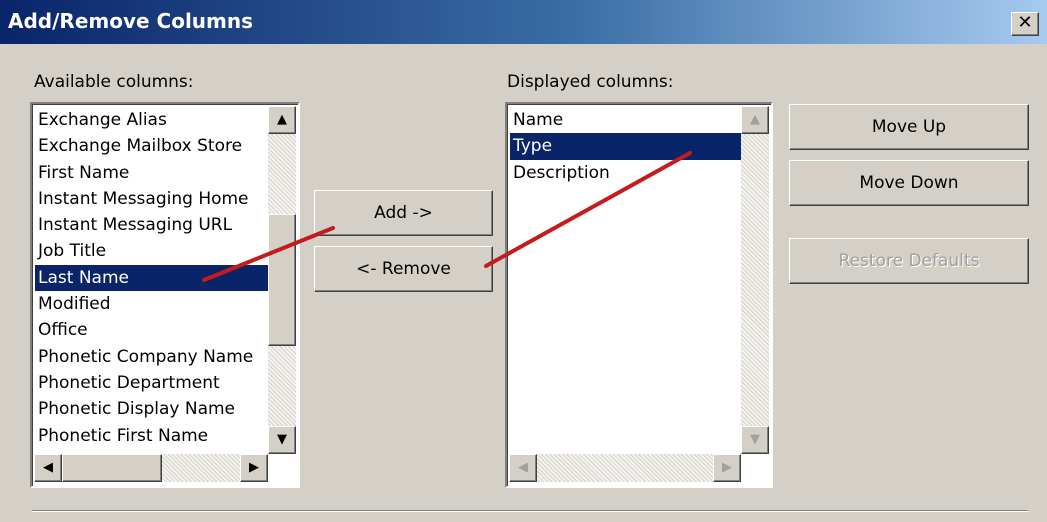  I want to click on bottom-divider, so click(530, 511).